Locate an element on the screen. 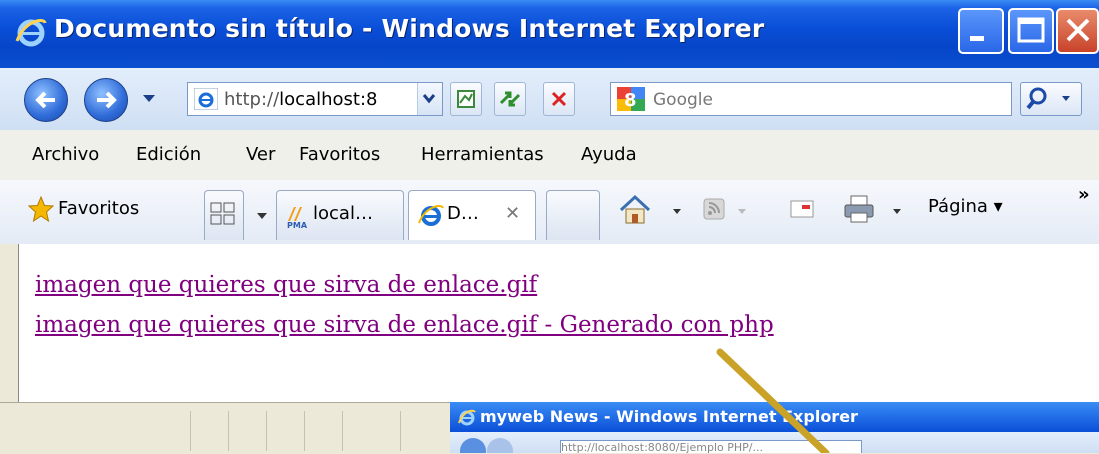  forward-arrow-icon is located at coordinates (107, 100).